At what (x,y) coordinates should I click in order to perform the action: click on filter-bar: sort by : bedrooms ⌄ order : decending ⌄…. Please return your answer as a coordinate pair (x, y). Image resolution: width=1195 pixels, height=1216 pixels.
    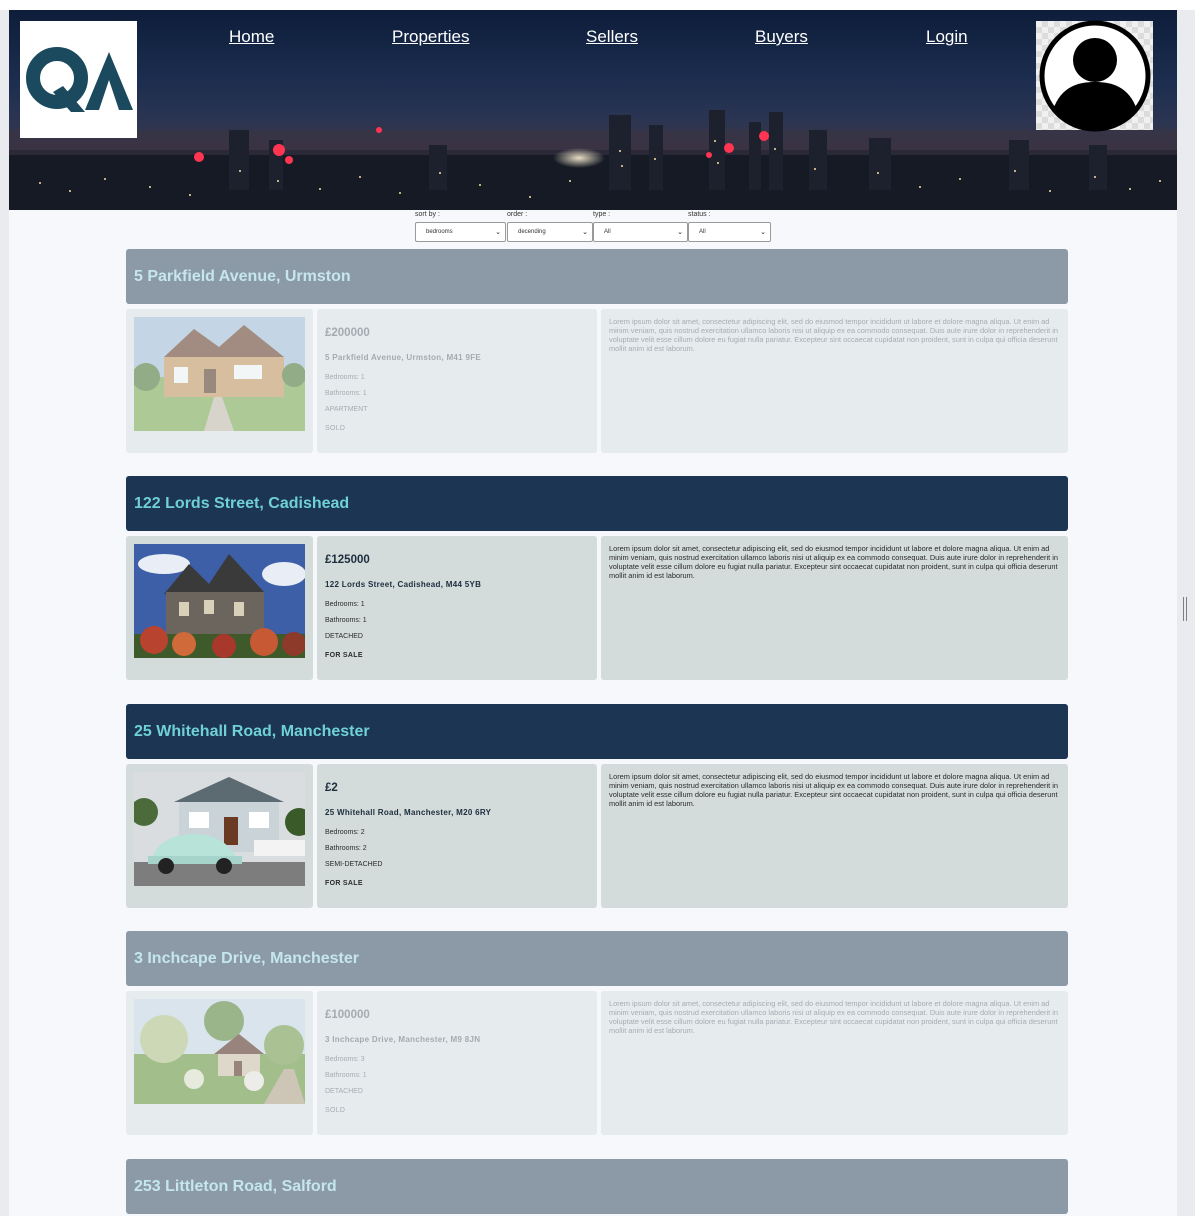
    Looking at the image, I should click on (595, 228).